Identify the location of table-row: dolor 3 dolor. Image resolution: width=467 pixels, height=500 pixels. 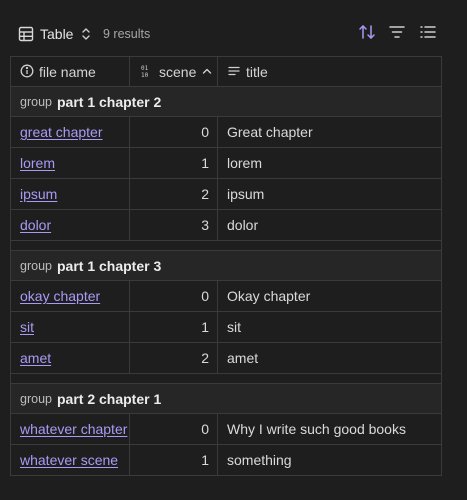
(226, 225).